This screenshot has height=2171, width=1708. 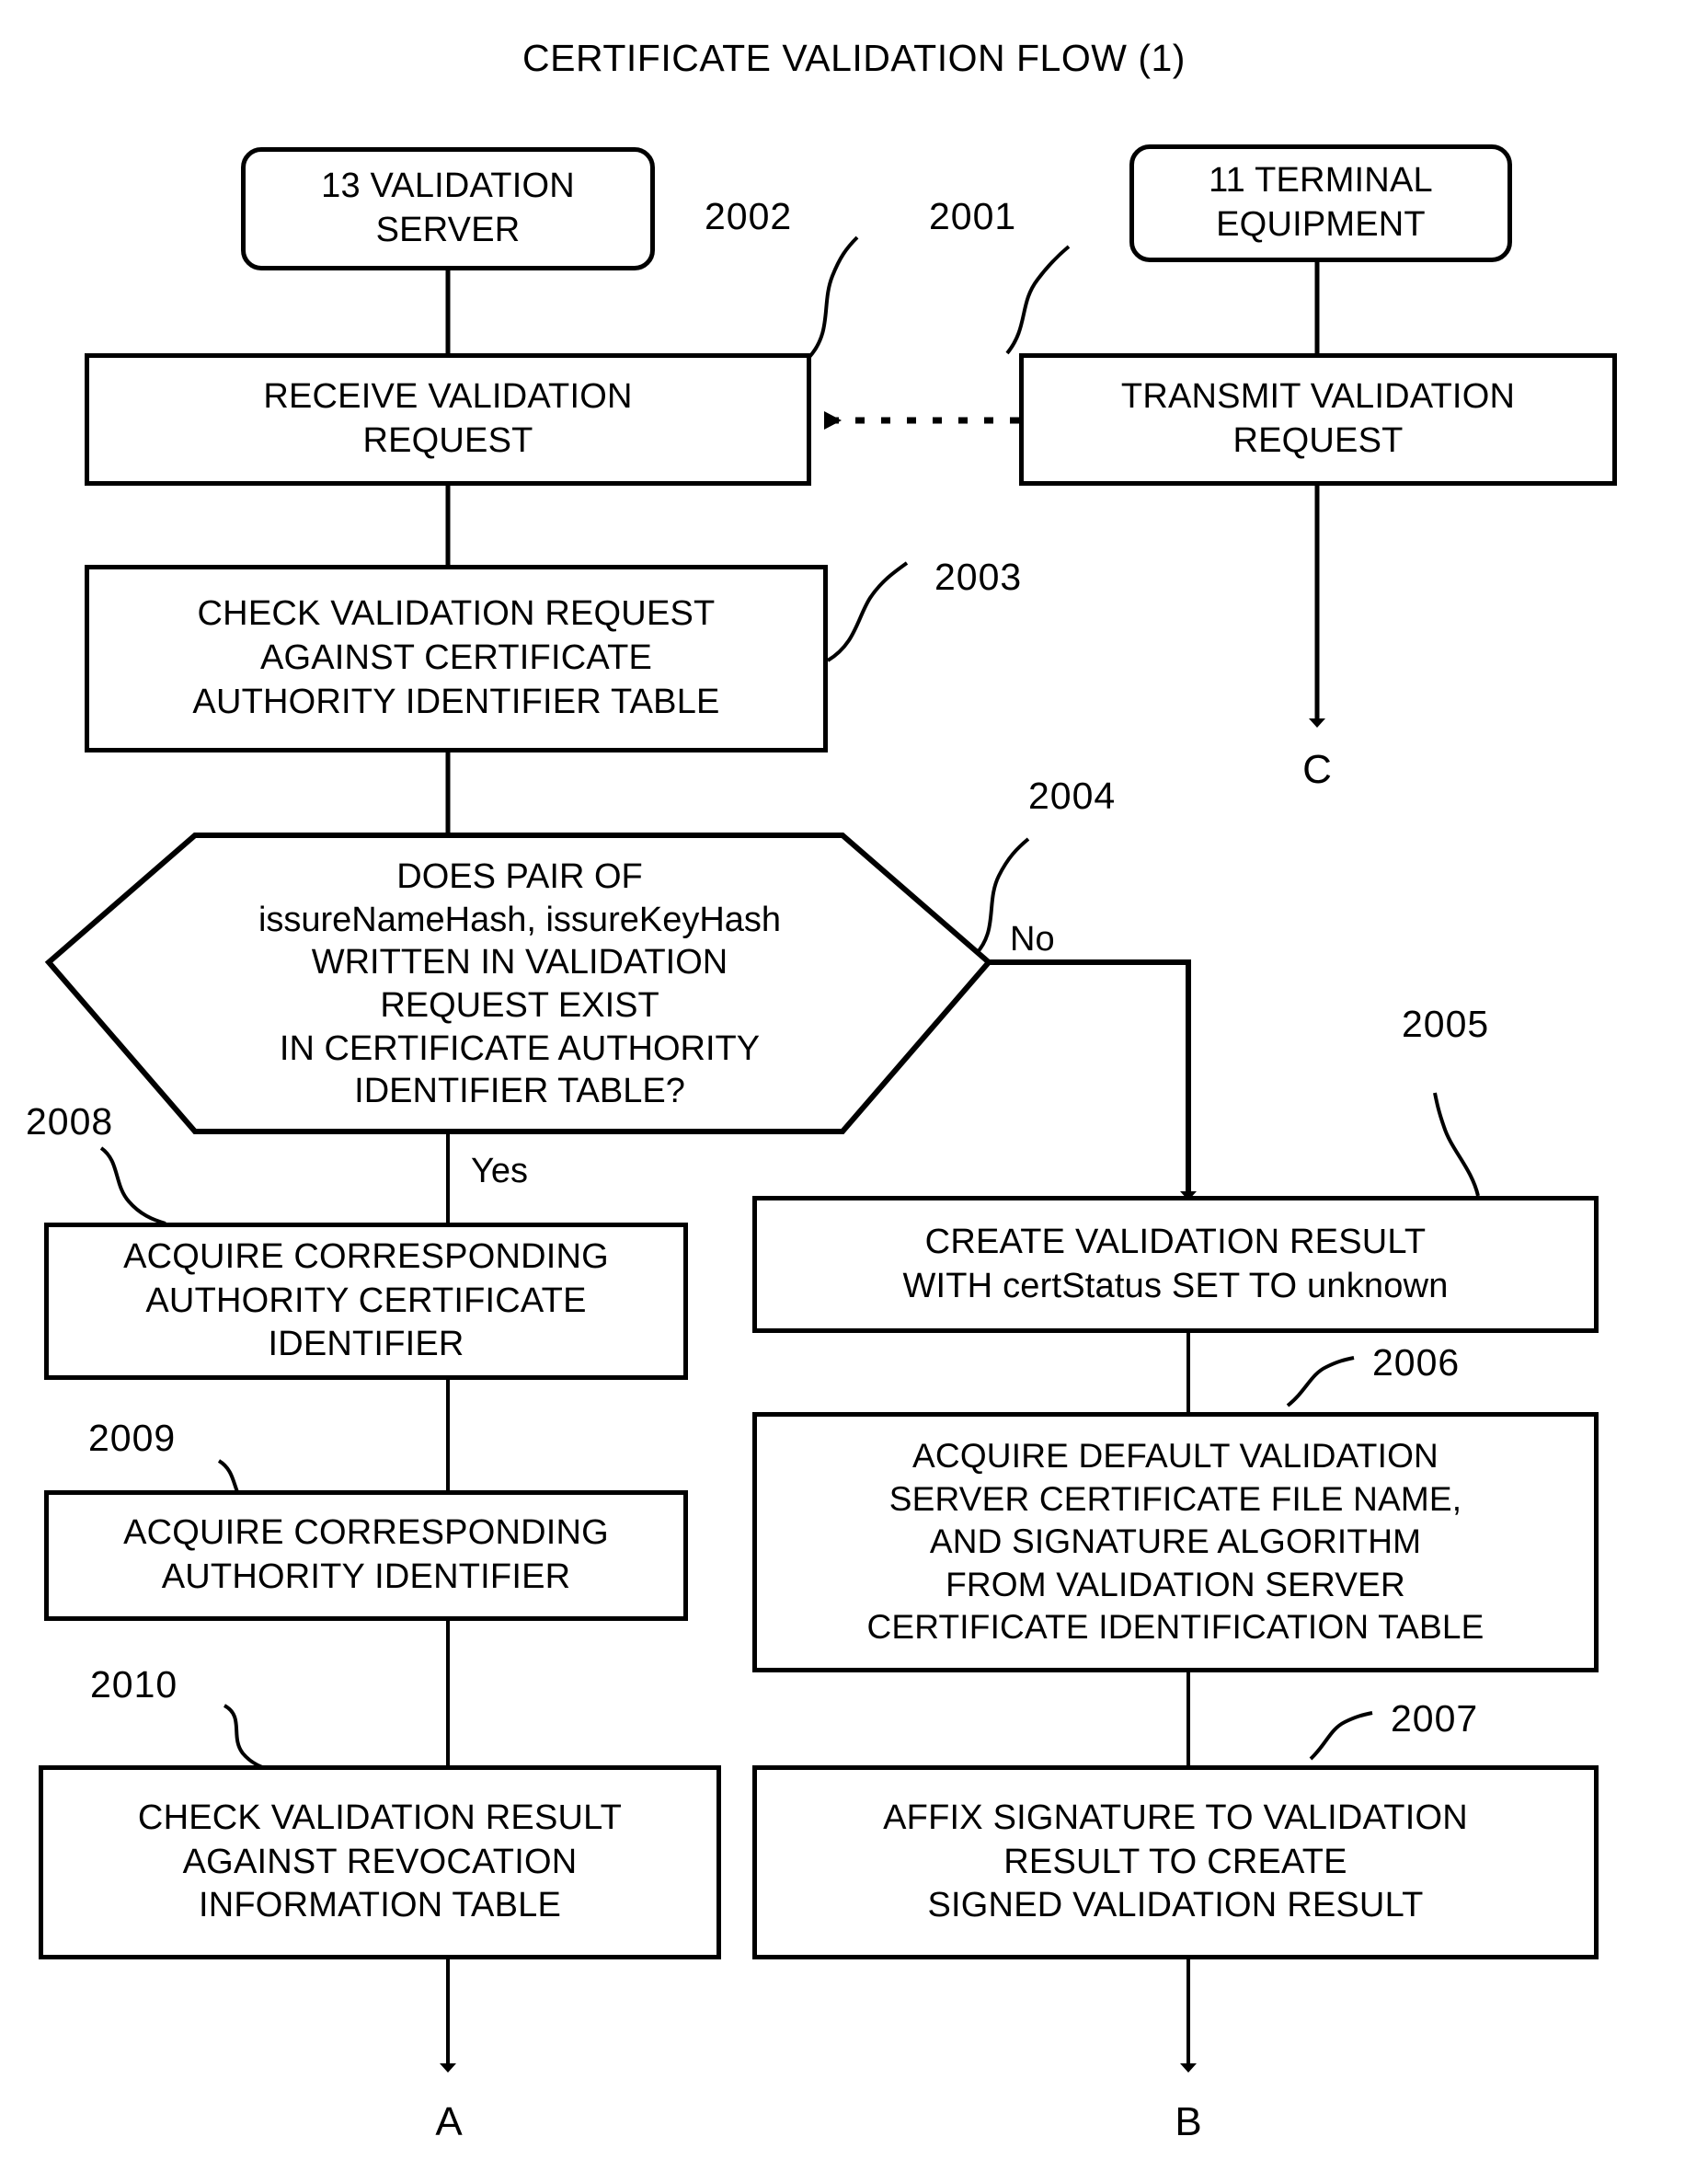 What do you see at coordinates (1321, 224) in the screenshot?
I see `terminal-equipment-line2: EQUIPMENT` at bounding box center [1321, 224].